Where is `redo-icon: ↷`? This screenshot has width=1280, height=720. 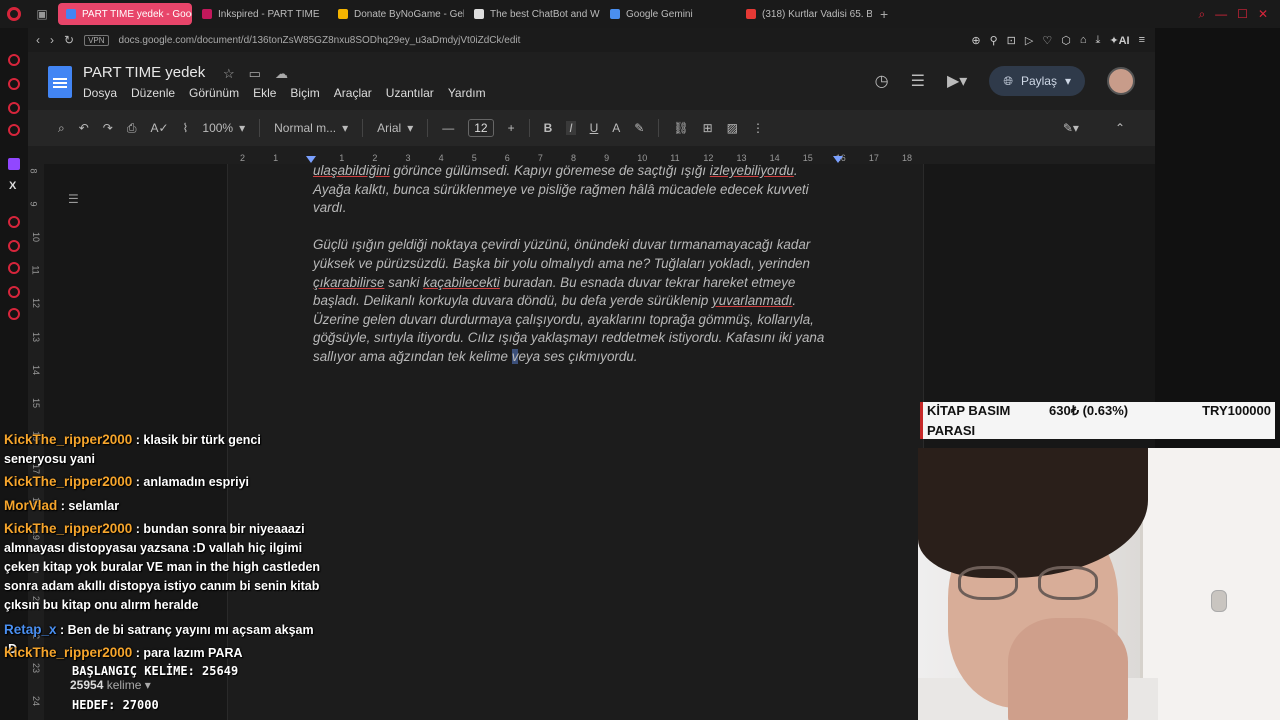
redo-icon: ↷ is located at coordinates (108, 128).